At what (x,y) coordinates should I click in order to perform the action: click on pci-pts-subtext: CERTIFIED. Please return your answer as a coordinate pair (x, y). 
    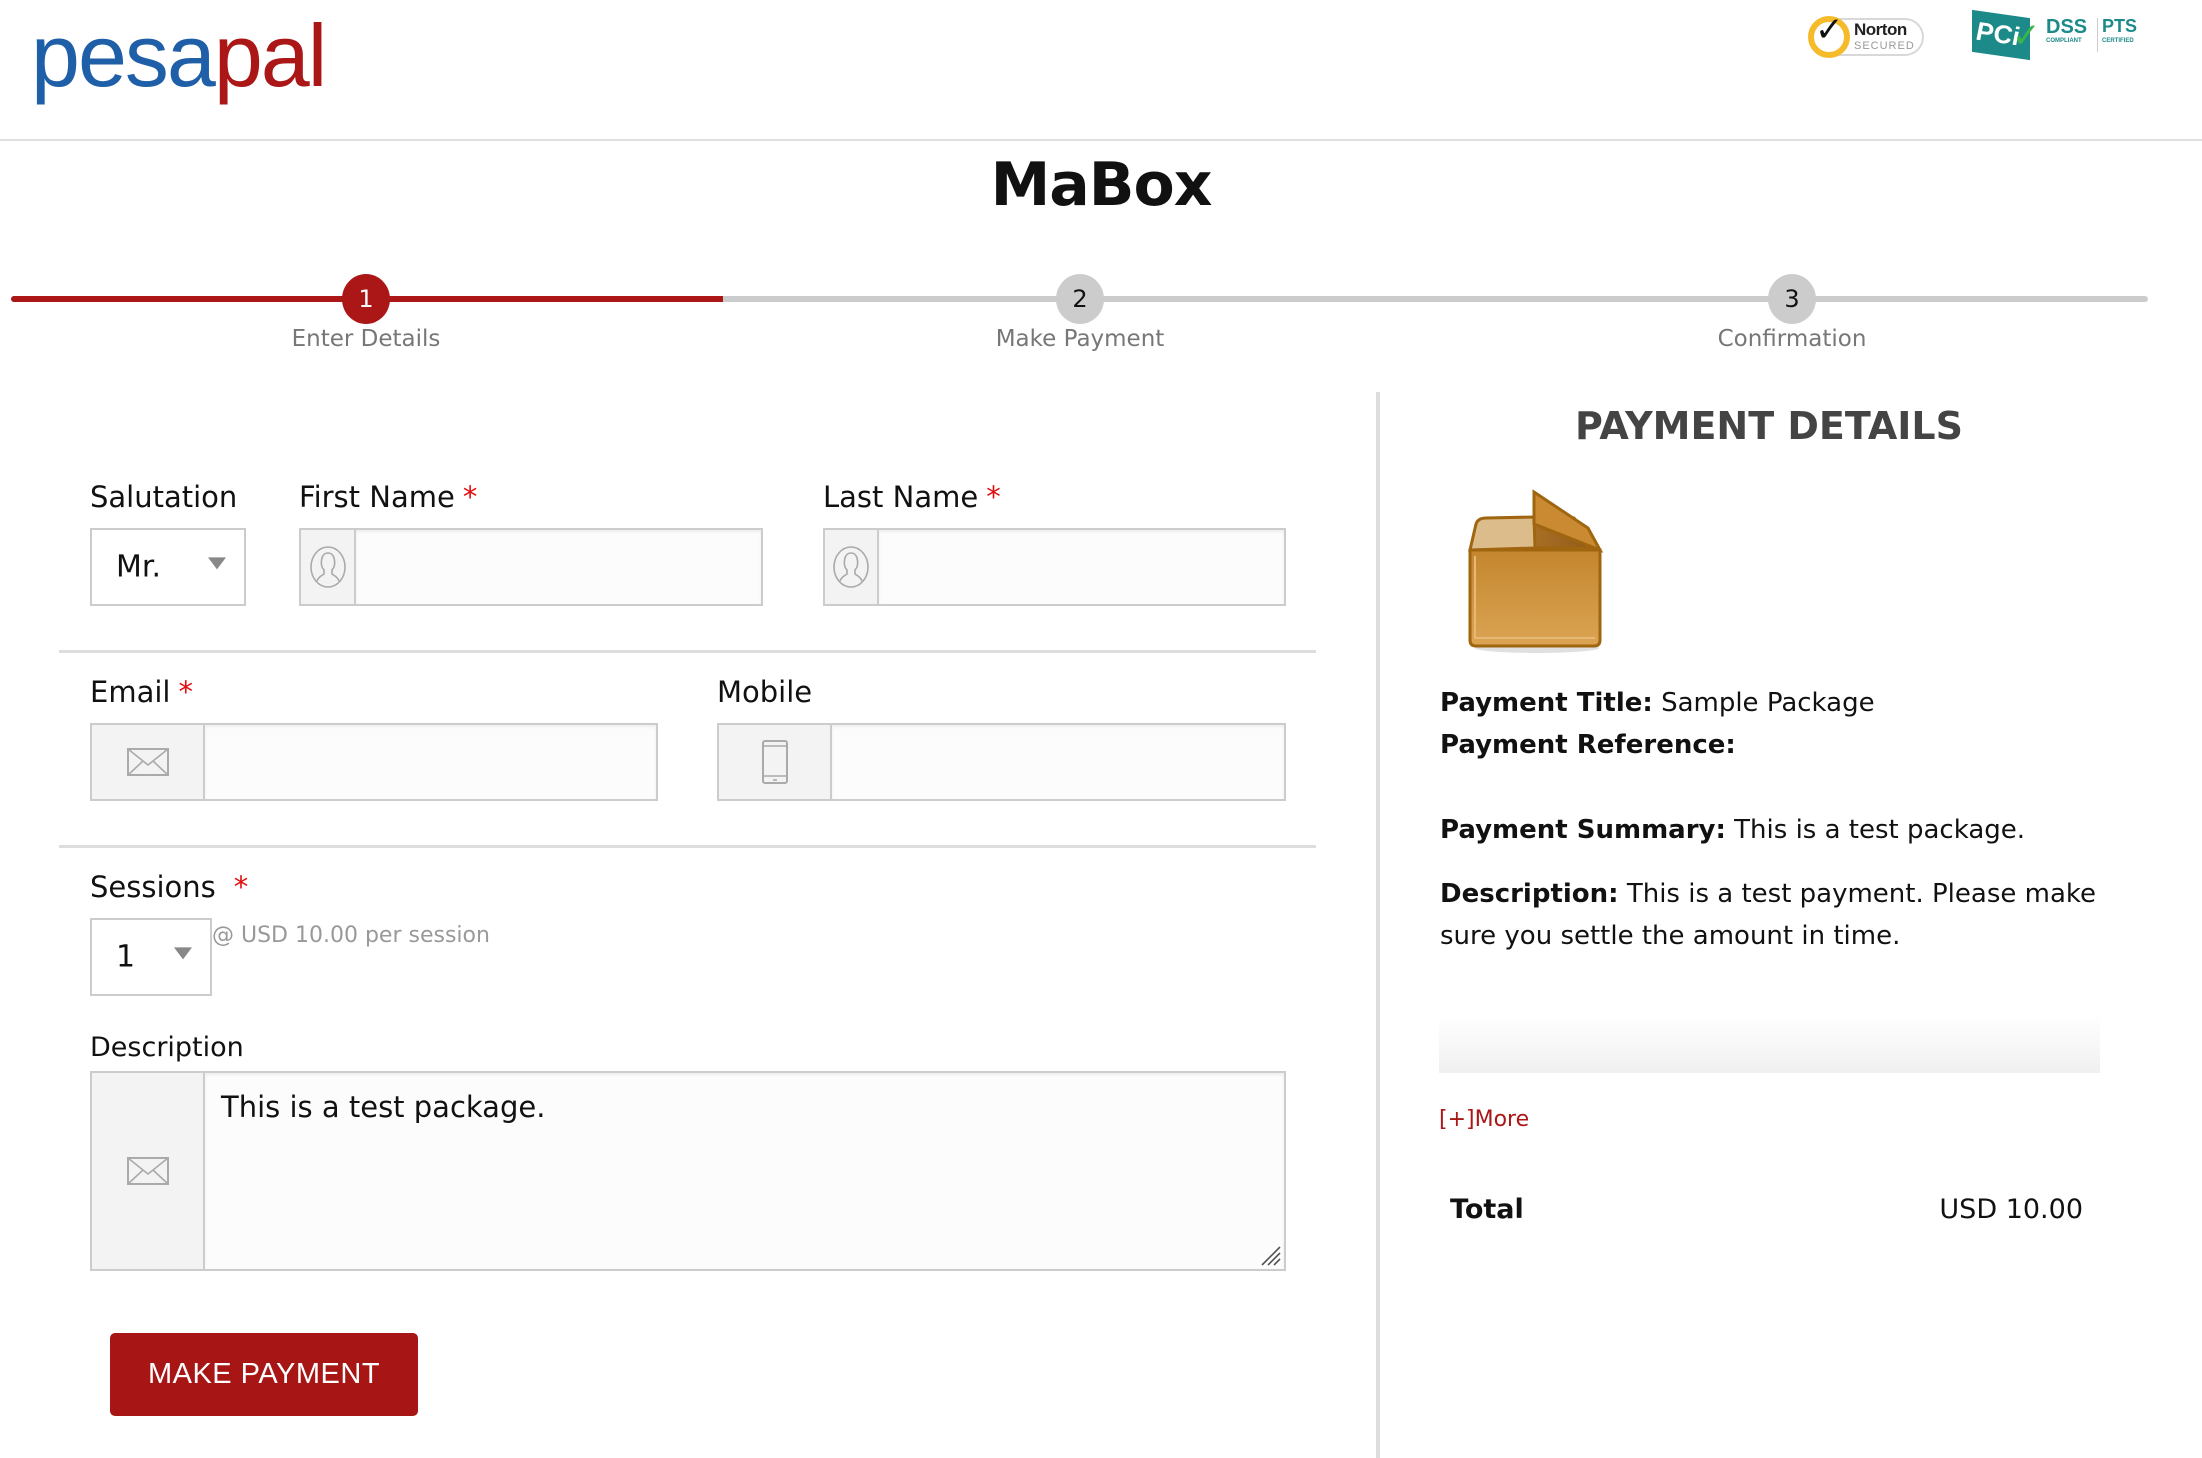
    Looking at the image, I should click on (2118, 41).